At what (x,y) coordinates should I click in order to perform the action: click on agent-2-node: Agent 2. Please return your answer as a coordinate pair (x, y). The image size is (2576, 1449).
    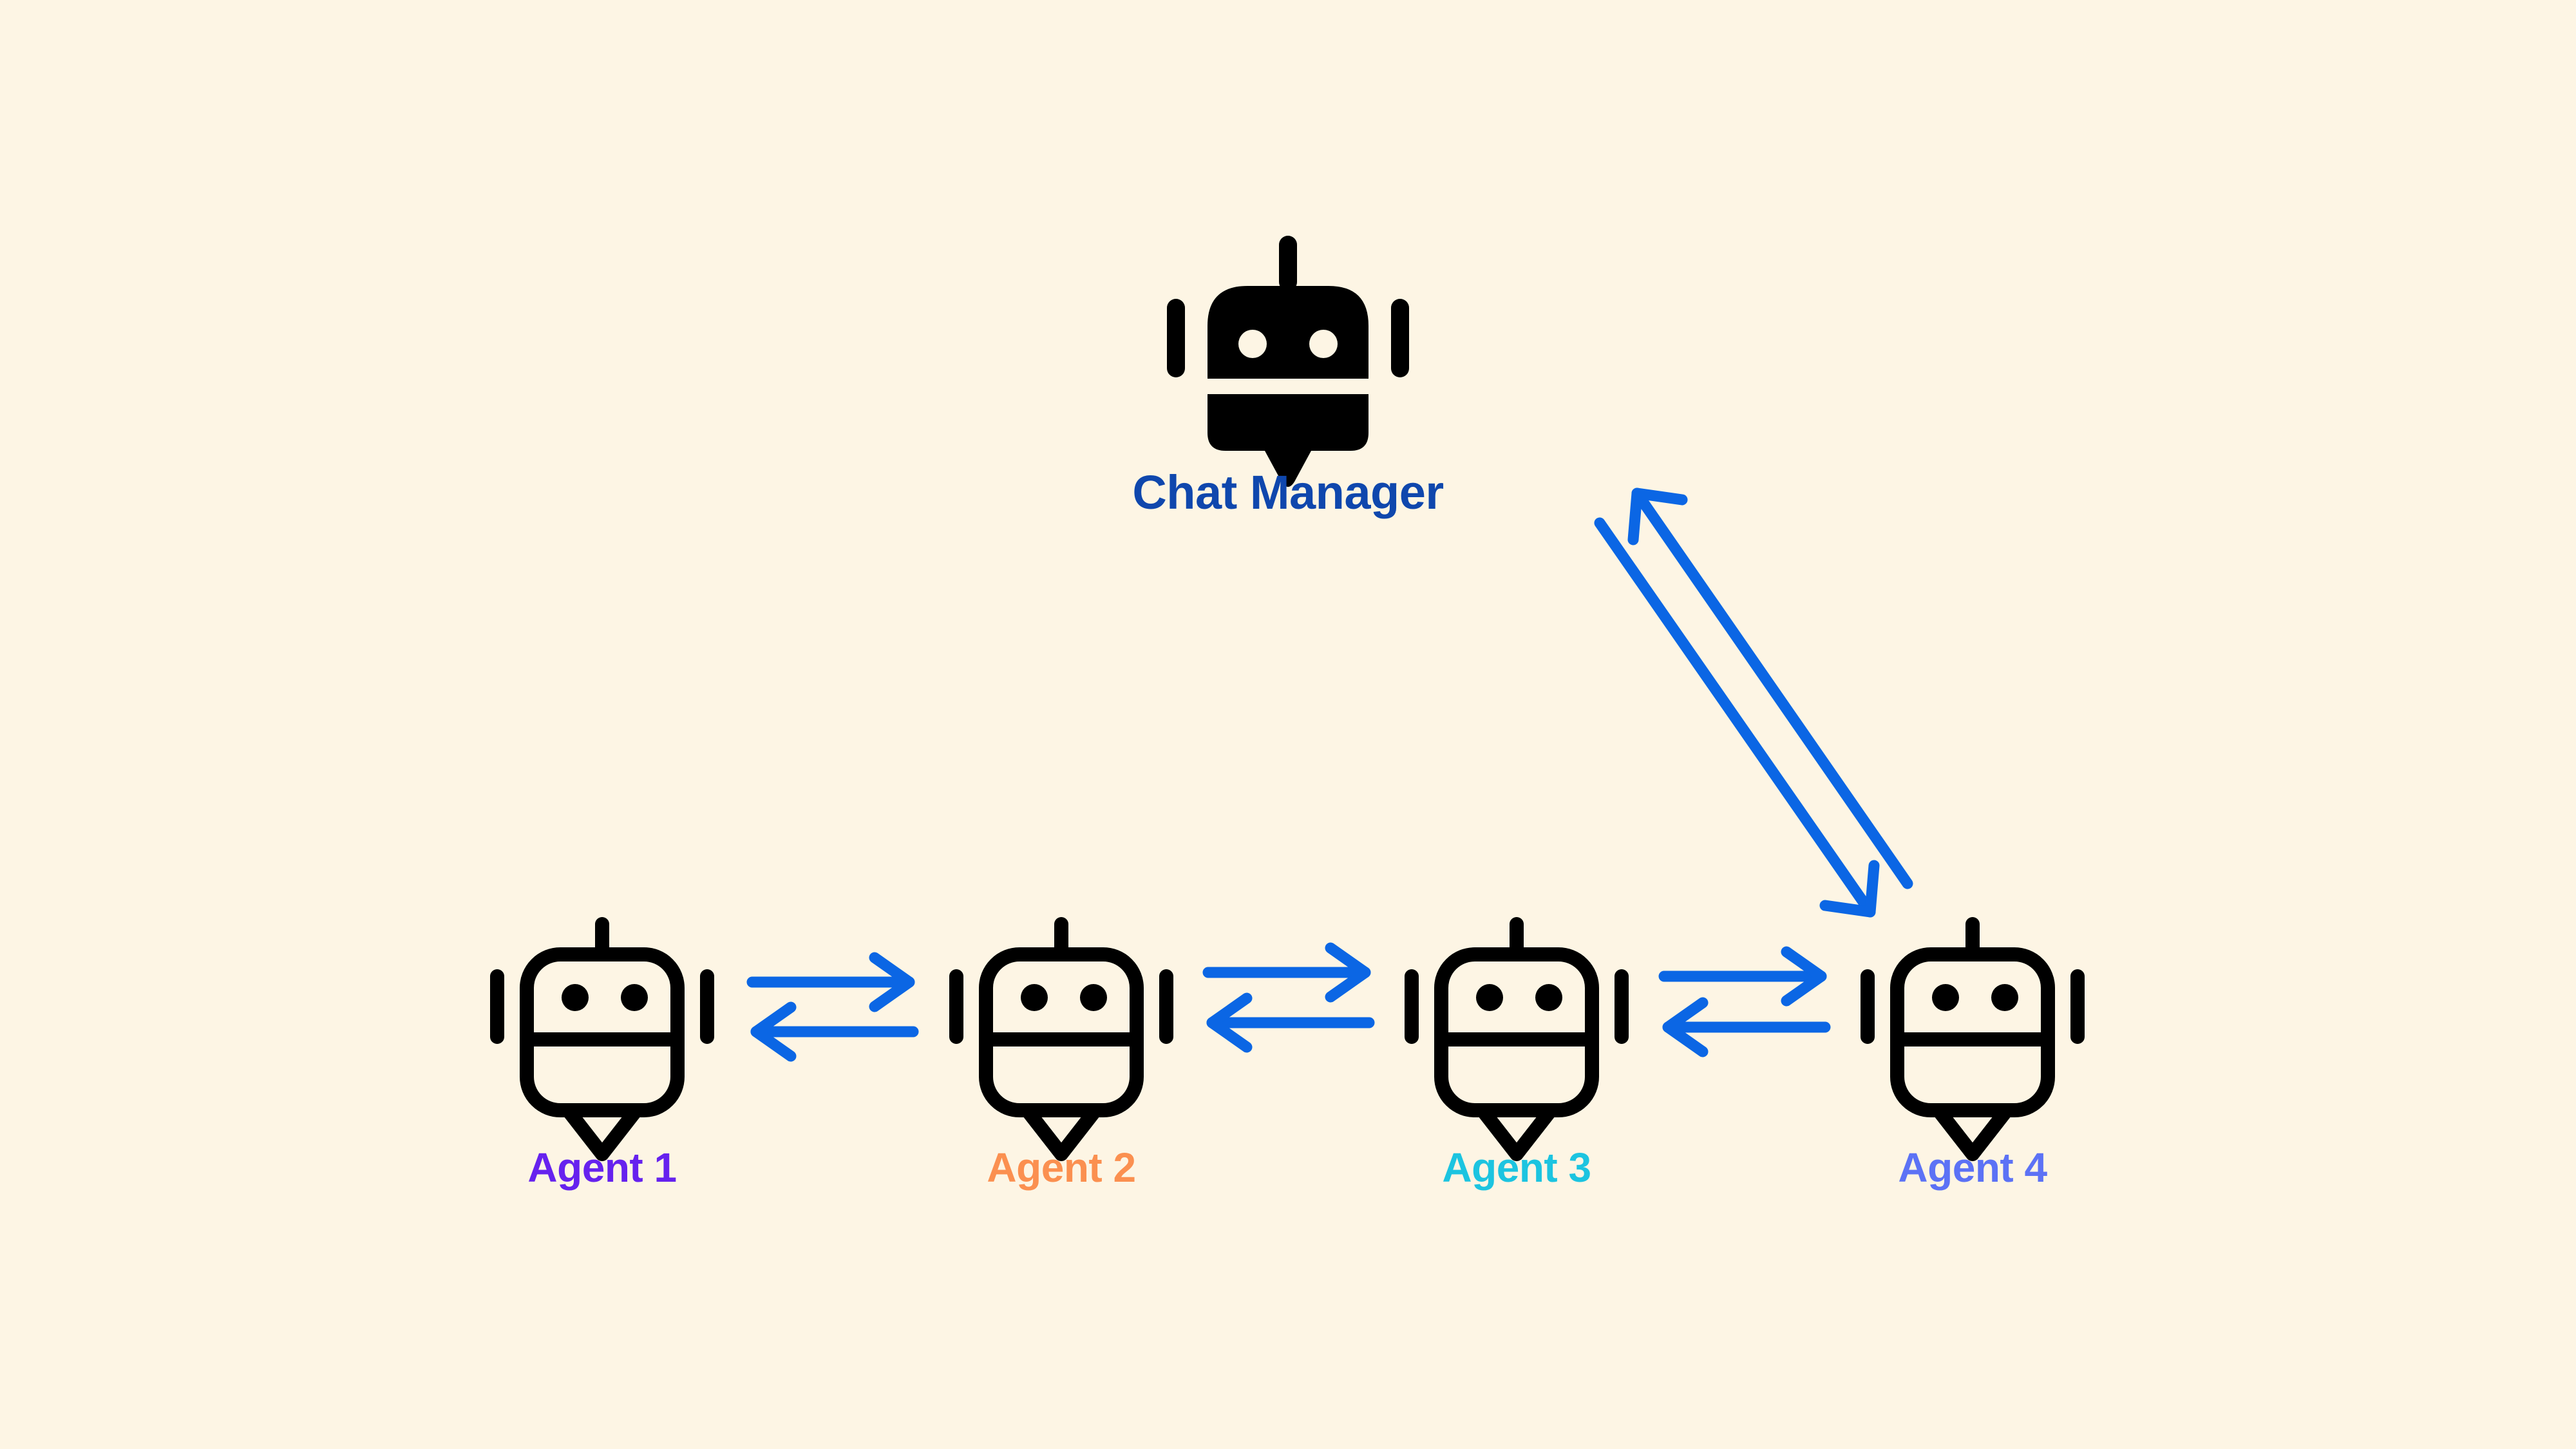
    Looking at the image, I should click on (1061, 1054).